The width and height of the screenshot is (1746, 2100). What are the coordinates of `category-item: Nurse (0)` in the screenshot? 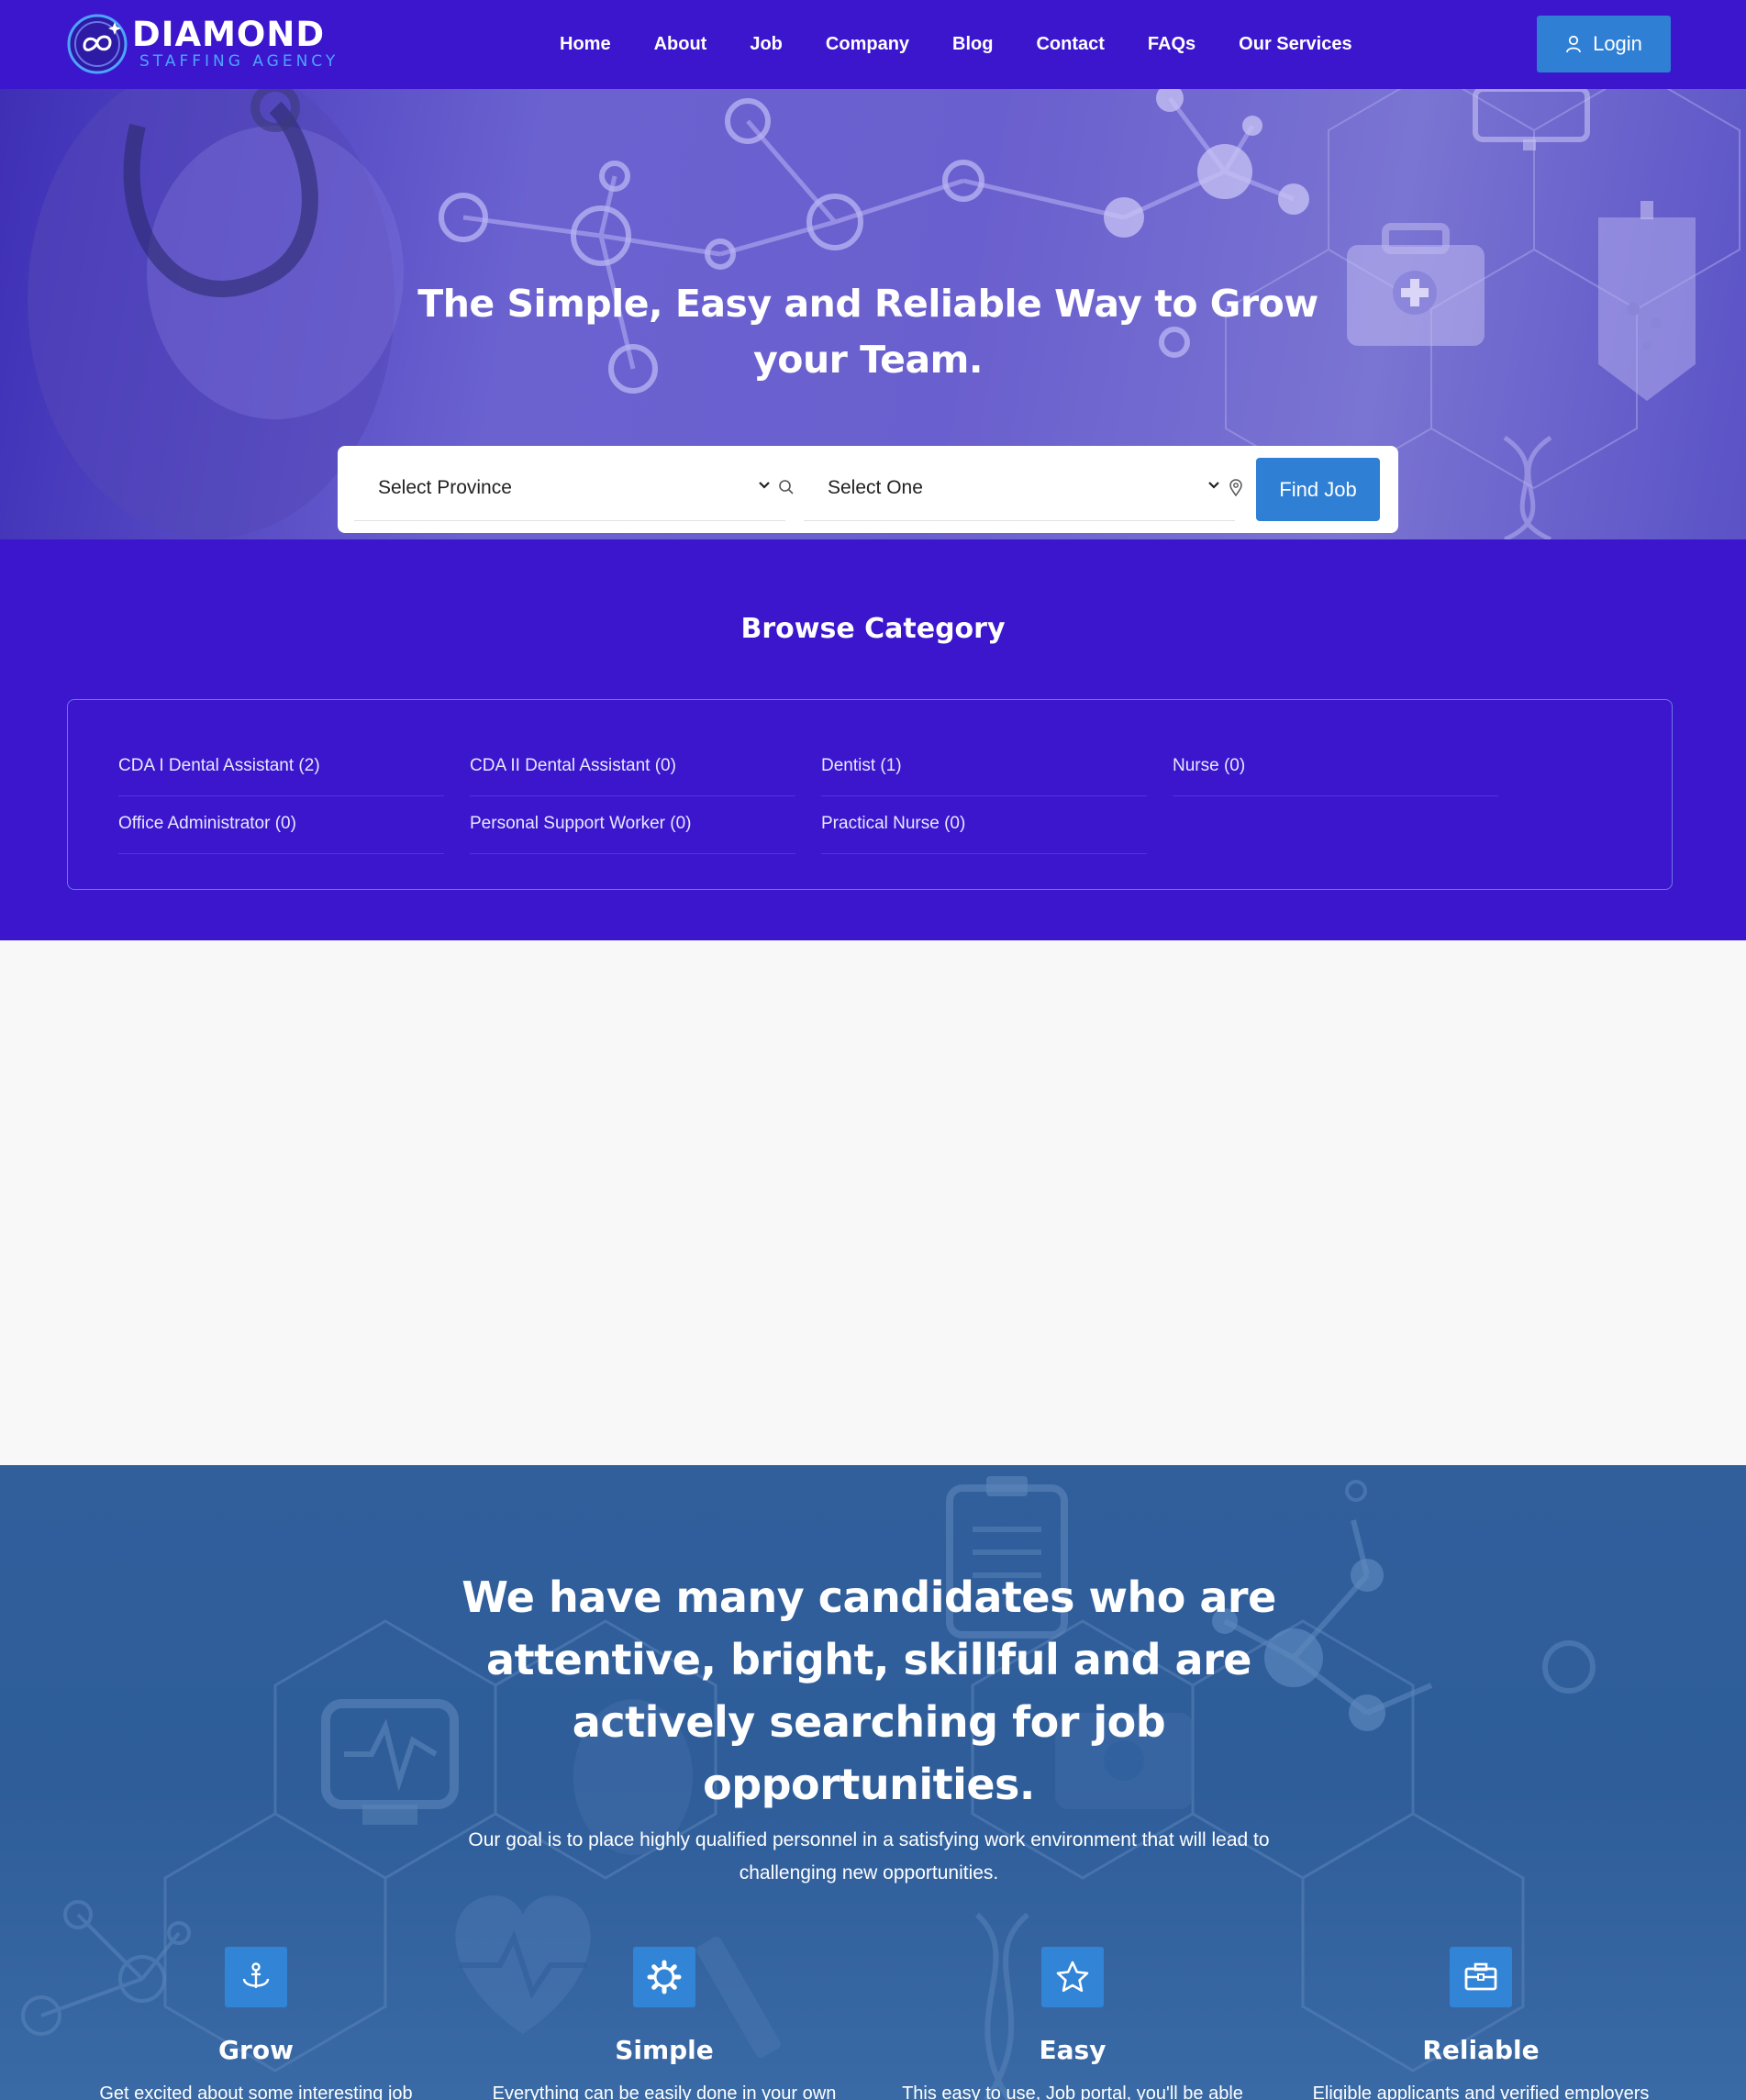 It's located at (1335, 768).